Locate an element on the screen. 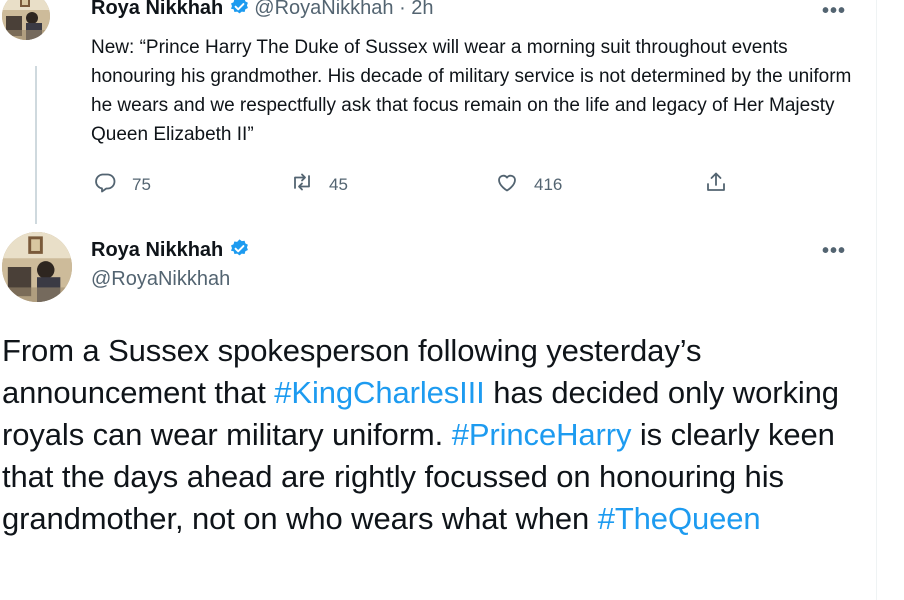 The width and height of the screenshot is (904, 600). reply-count: 75 is located at coordinates (141, 184).